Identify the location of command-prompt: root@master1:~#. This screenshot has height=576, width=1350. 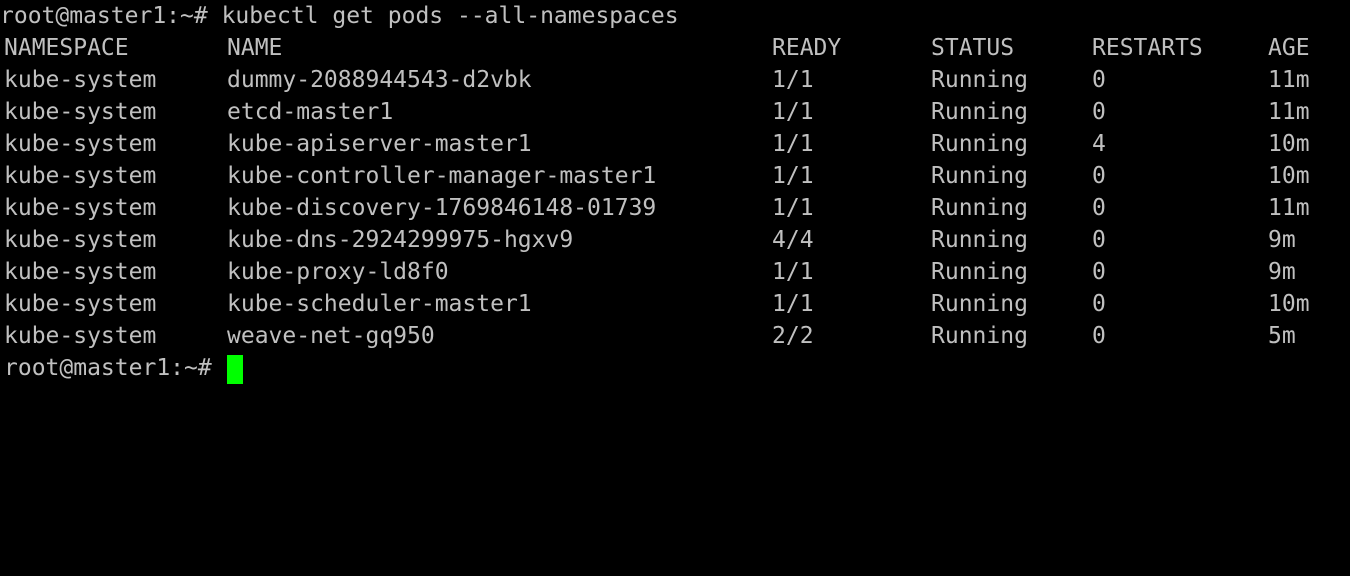
(104, 16).